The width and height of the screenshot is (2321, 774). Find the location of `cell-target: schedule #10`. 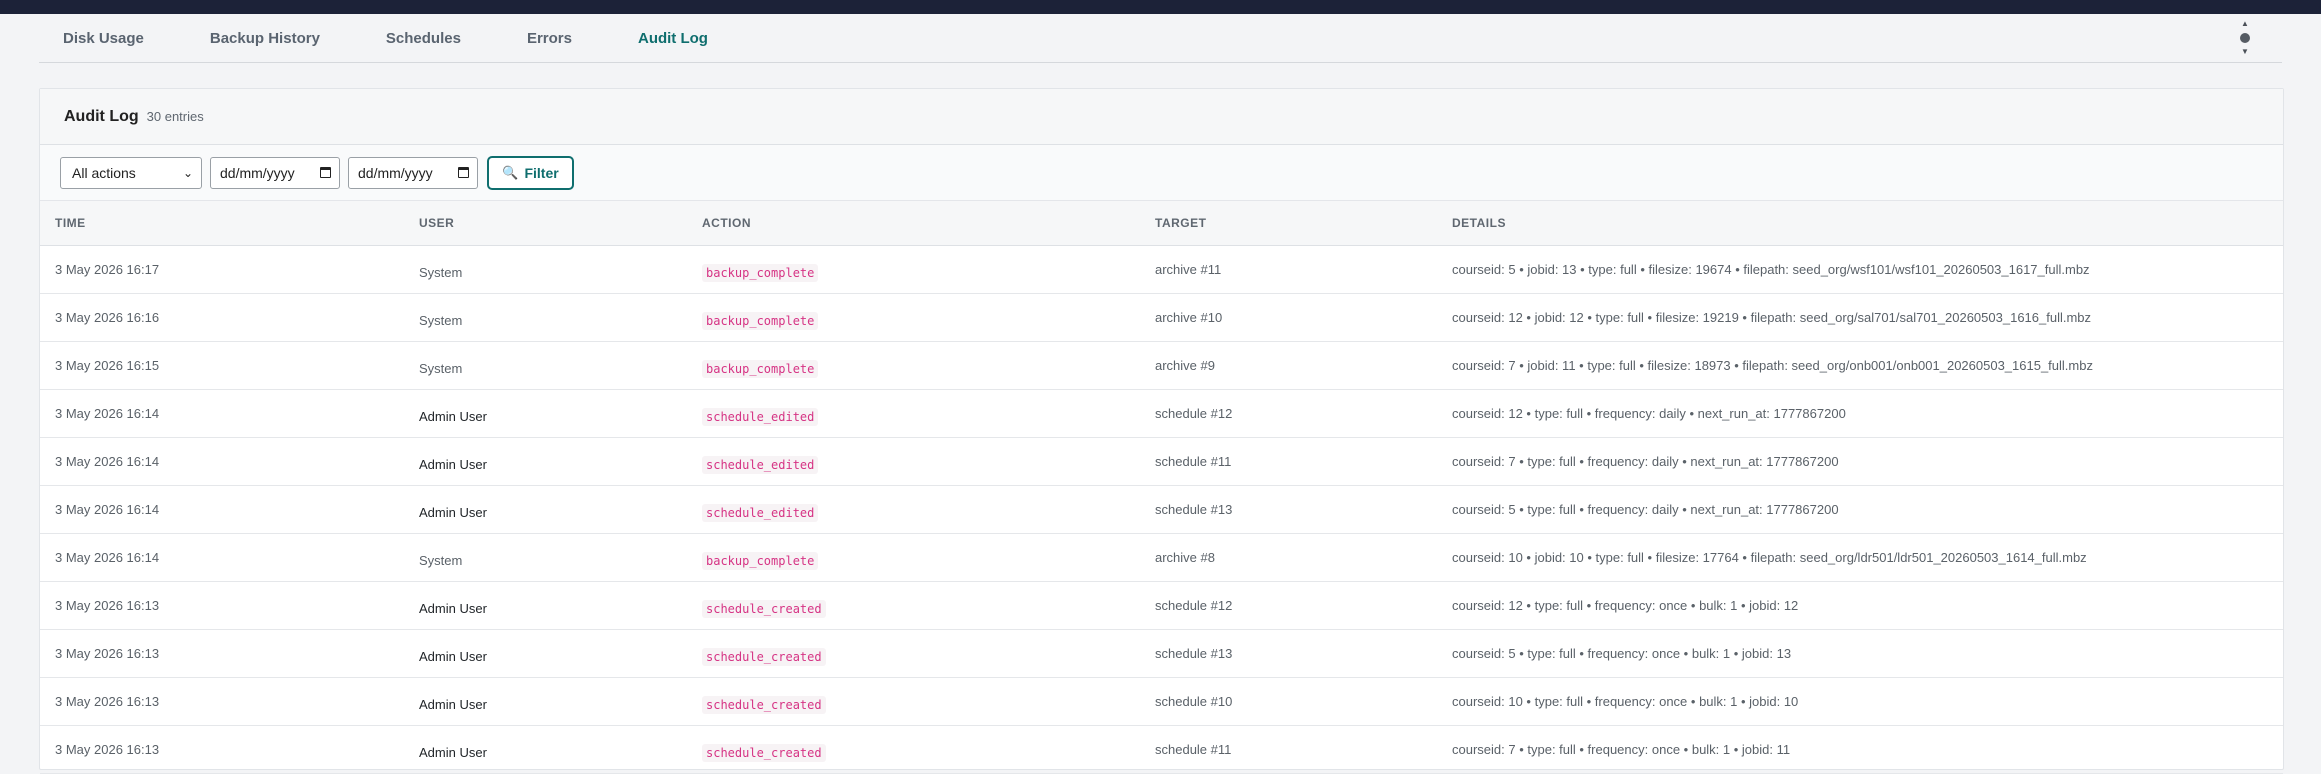

cell-target: schedule #10 is located at coordinates (1194, 701).